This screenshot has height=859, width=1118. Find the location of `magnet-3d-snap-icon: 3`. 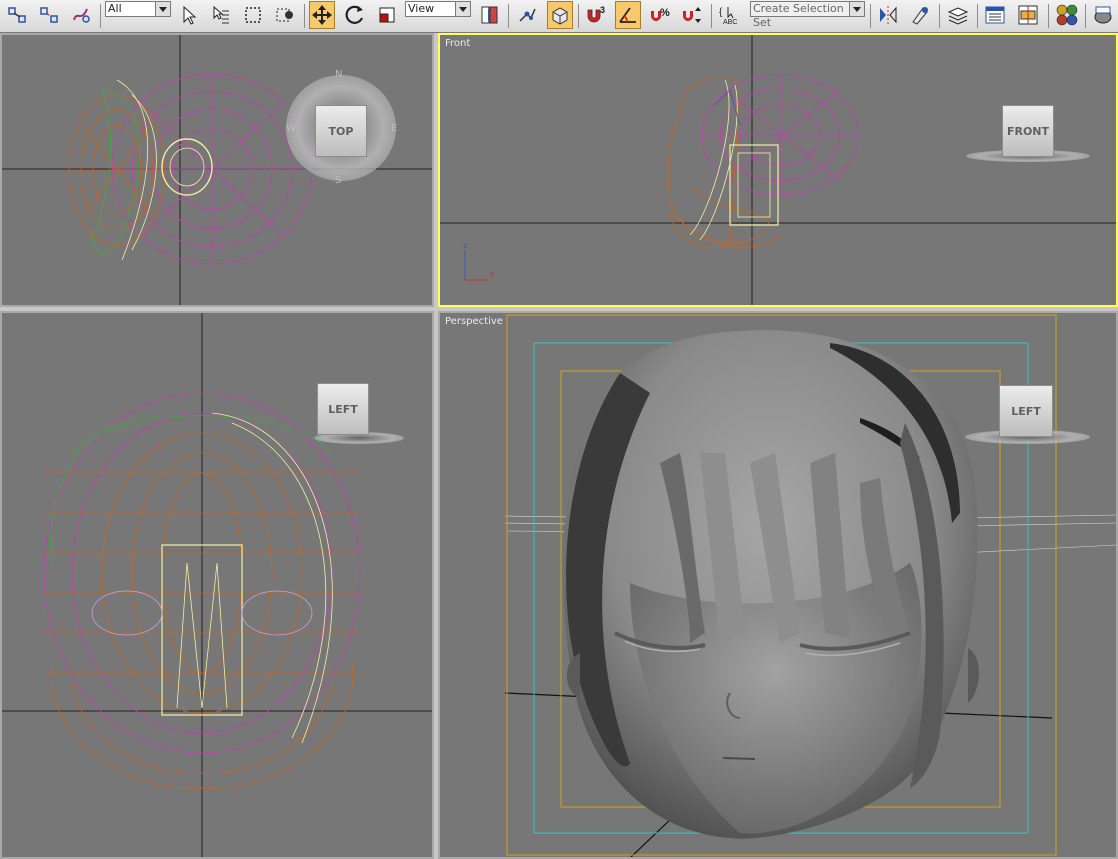

magnet-3d-snap-icon: 3 is located at coordinates (596, 14).